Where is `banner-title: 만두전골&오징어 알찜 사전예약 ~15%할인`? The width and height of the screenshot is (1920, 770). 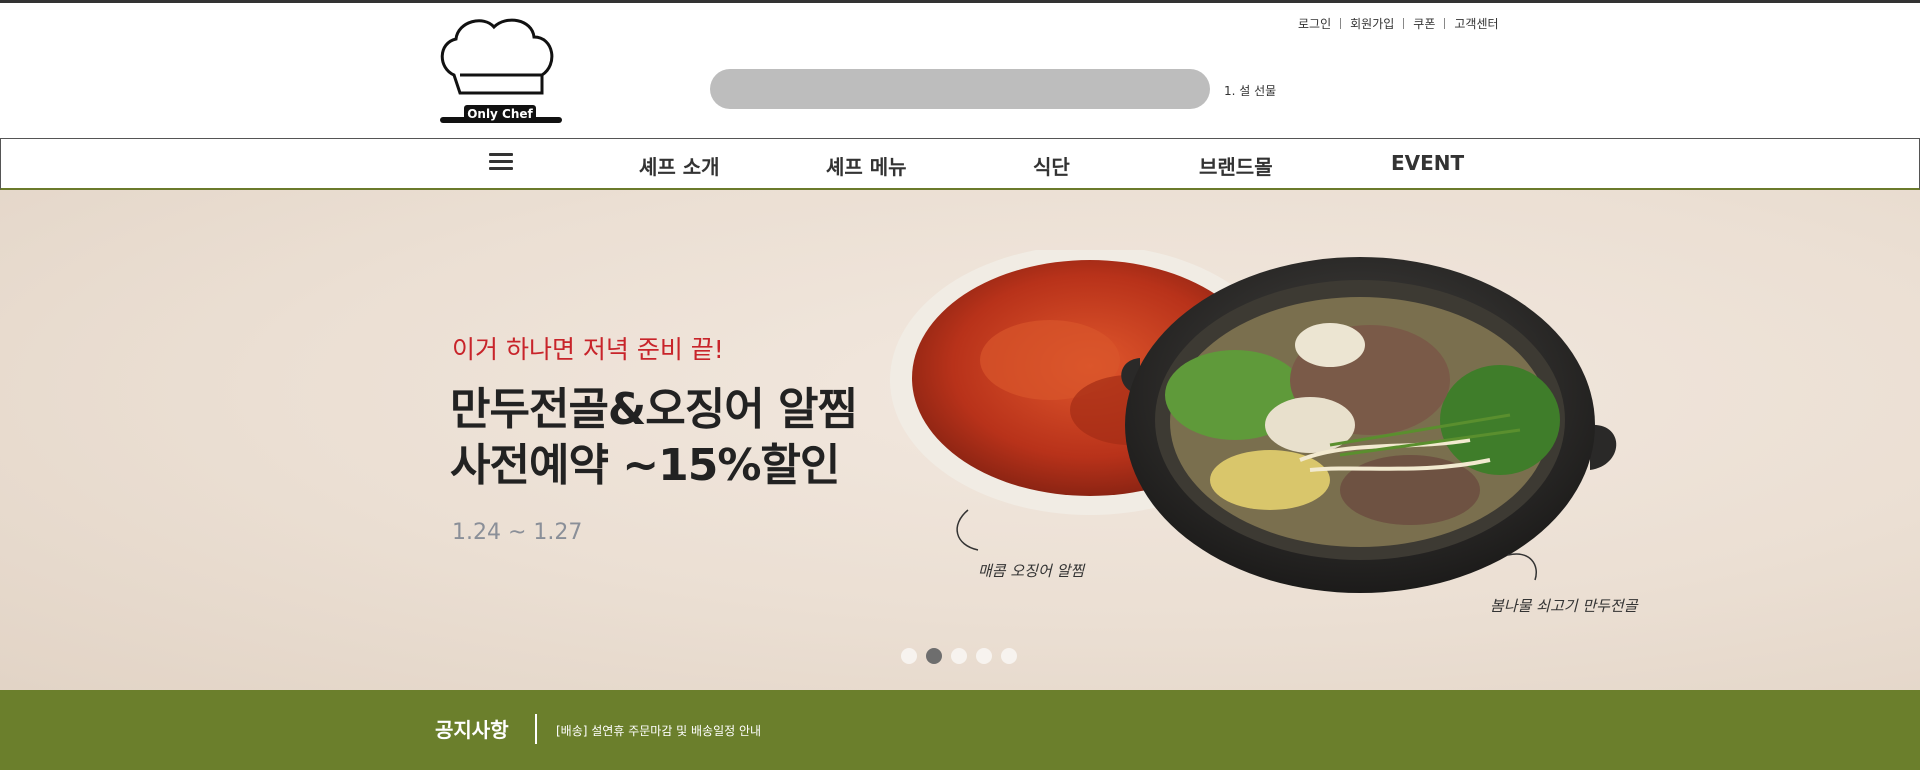
banner-title: 만두전골&오징어 알찜 사전예약 ~15%할인 is located at coordinates (654, 438).